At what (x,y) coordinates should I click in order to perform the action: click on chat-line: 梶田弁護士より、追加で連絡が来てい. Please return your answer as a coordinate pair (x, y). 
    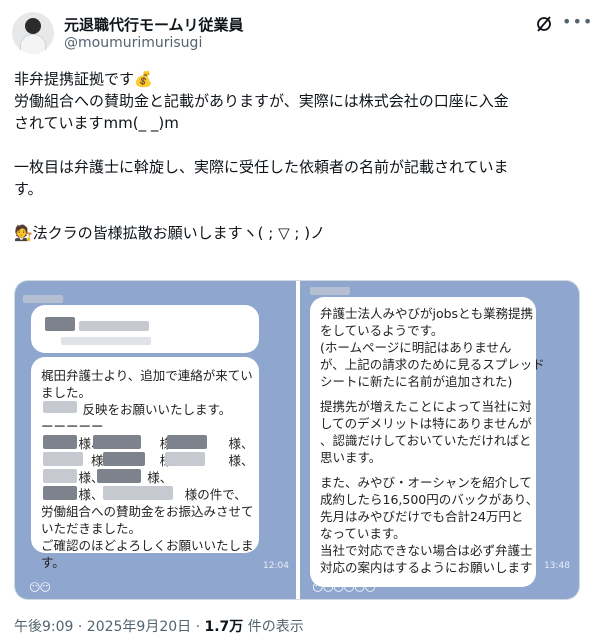
    Looking at the image, I should click on (147, 375).